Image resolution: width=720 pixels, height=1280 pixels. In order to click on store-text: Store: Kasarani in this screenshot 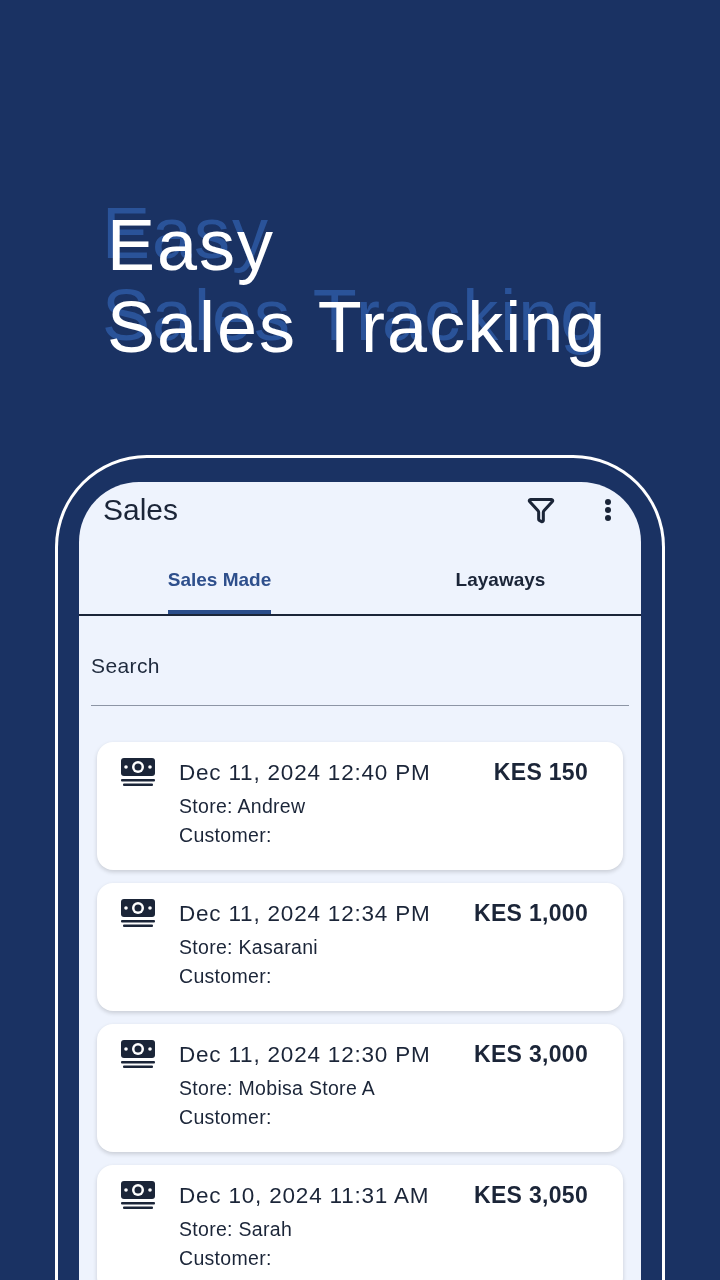, I will do `click(248, 947)`.